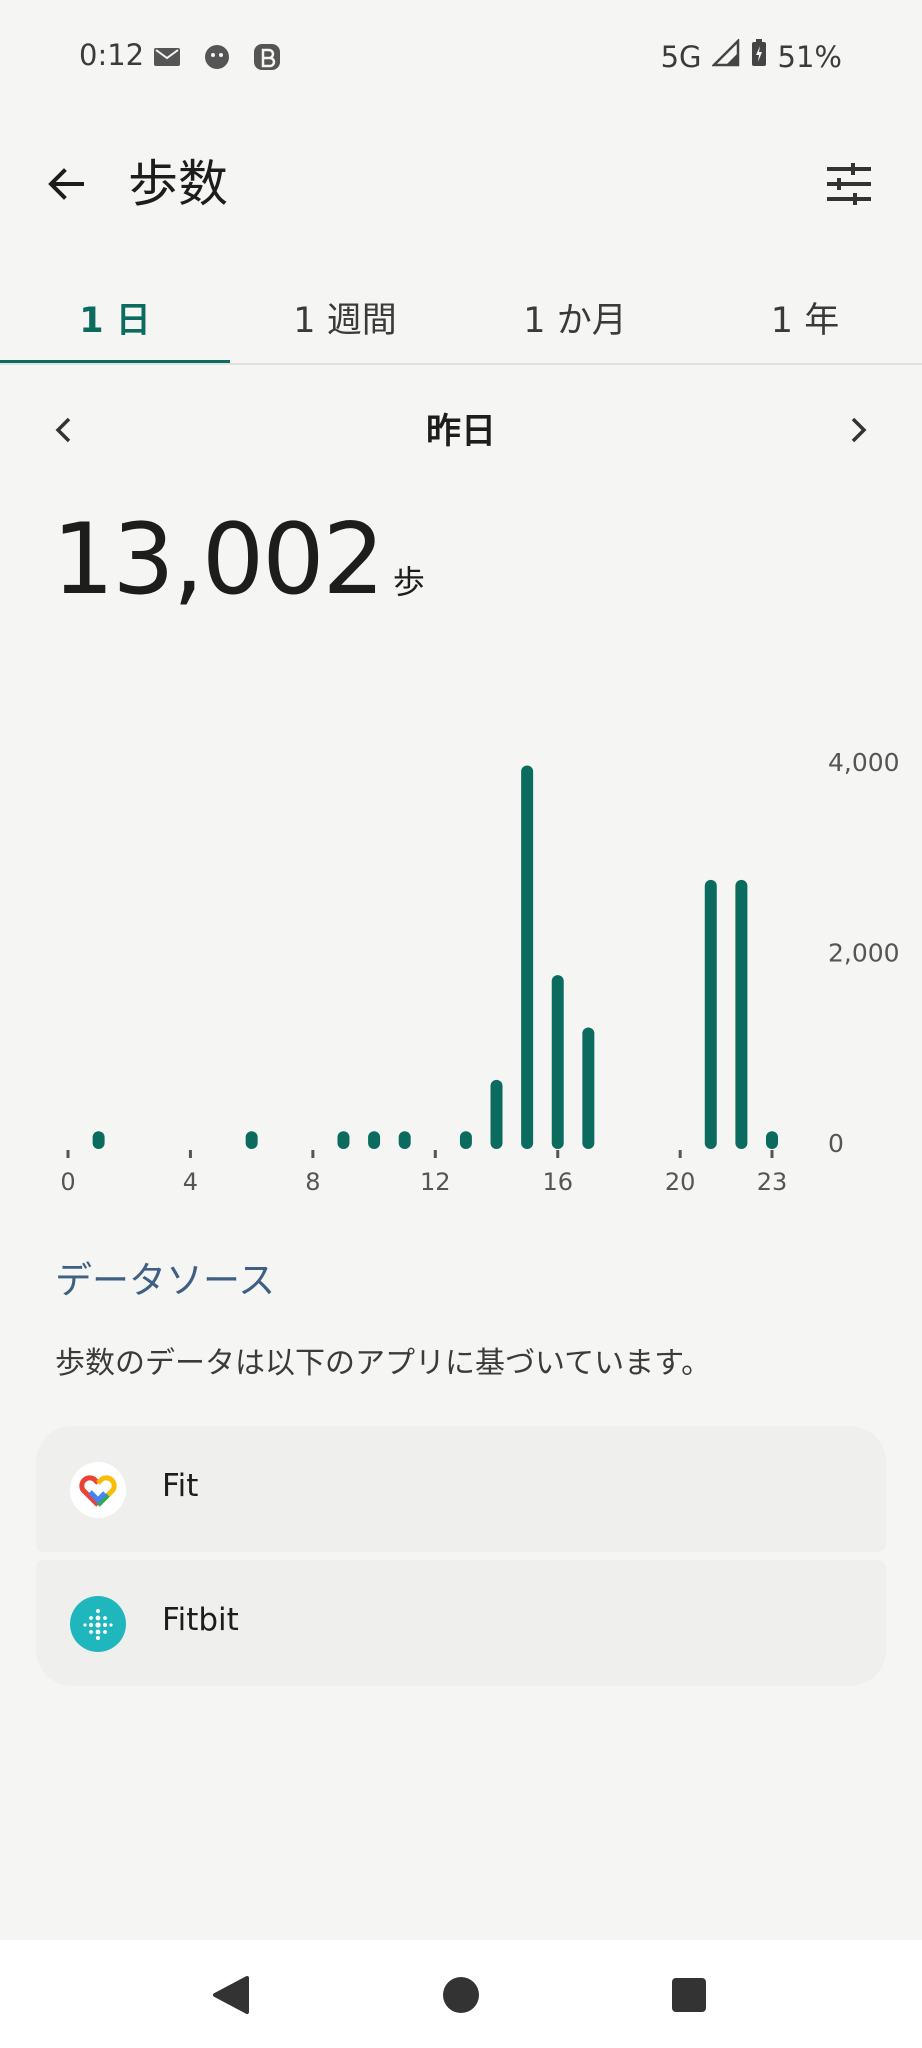 The height and width of the screenshot is (2048, 922). Describe the element at coordinates (98, 1624) in the screenshot. I see `fitbit-dots-icon` at that location.